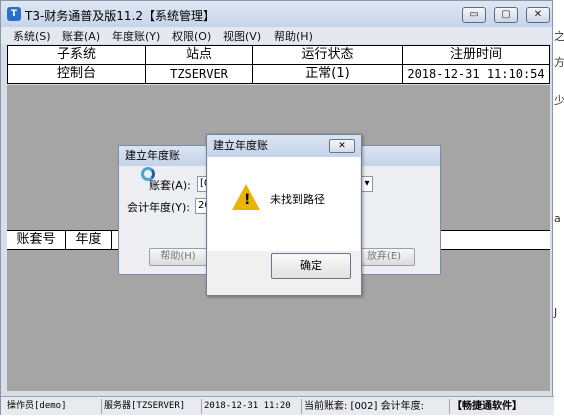 Image resolution: width=564 pixels, height=419 pixels. I want to click on ok-button: 确定, so click(311, 266).